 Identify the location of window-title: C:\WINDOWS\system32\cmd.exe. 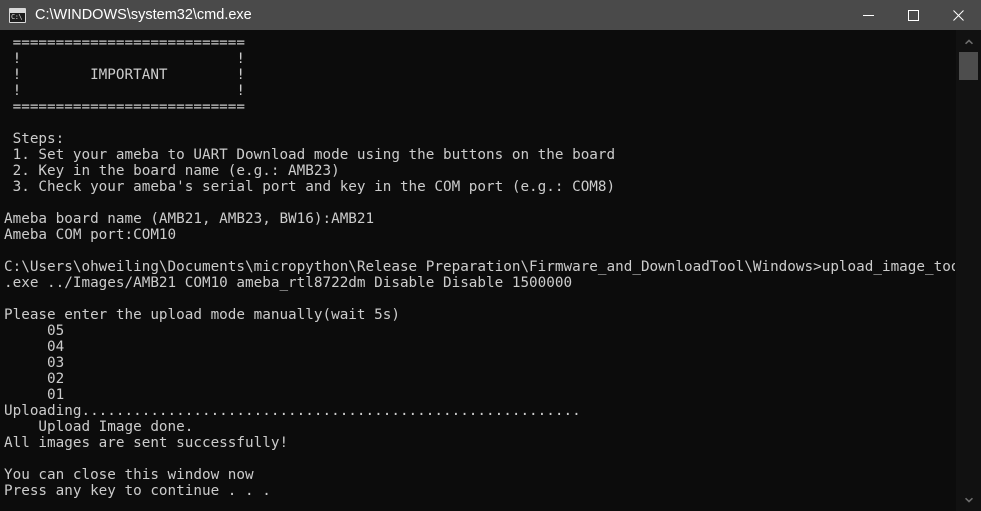
(143, 15).